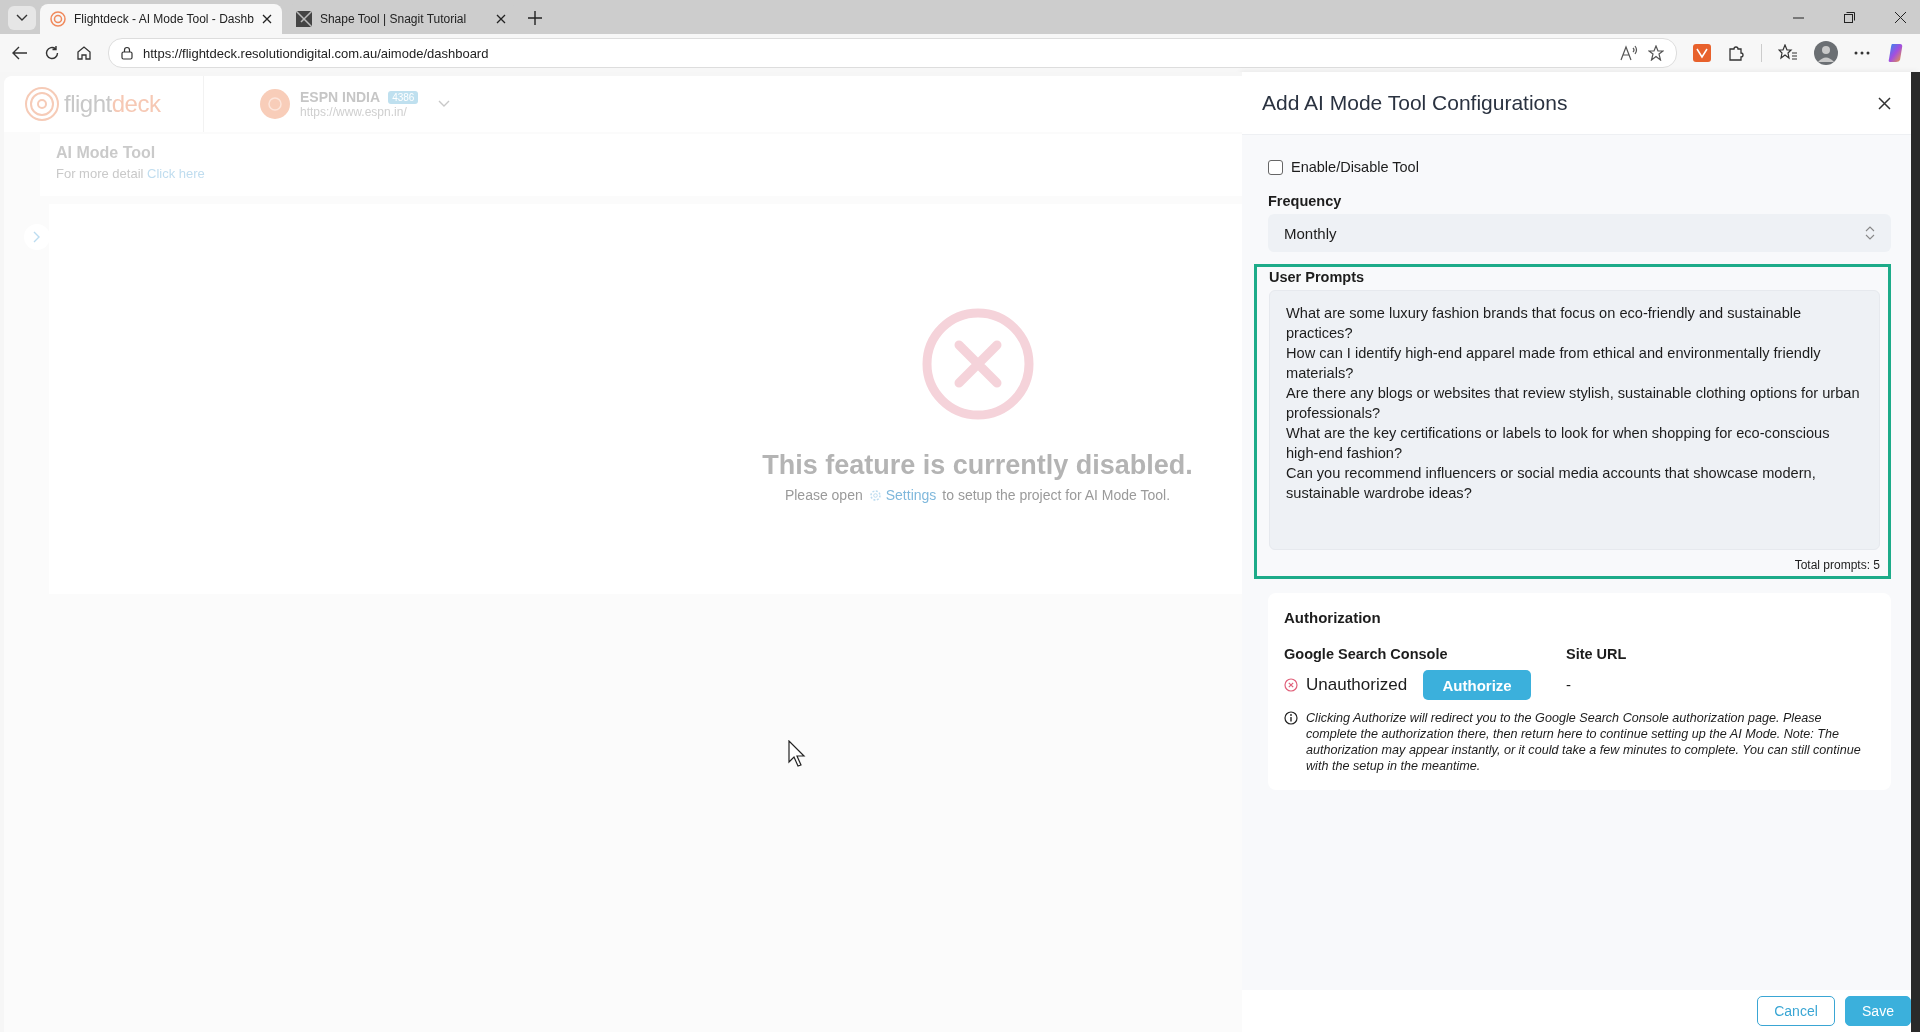 The width and height of the screenshot is (1920, 1032). What do you see at coordinates (892, 53) in the screenshot?
I see `address-bar: https://flightdeck.resolutiondigital.com.au/aimode/dashboard` at bounding box center [892, 53].